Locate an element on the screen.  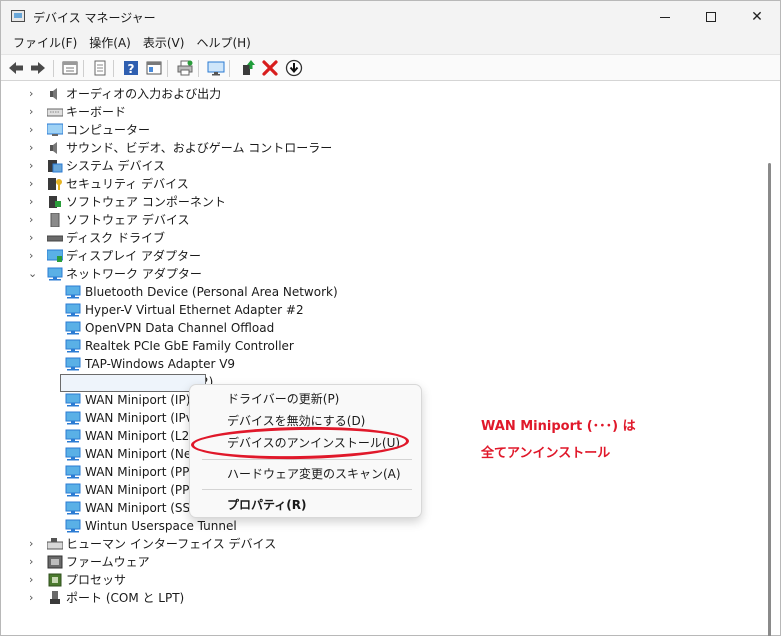
tree-category-label: セキュリティ デバイス is located at coordinates (127, 184).